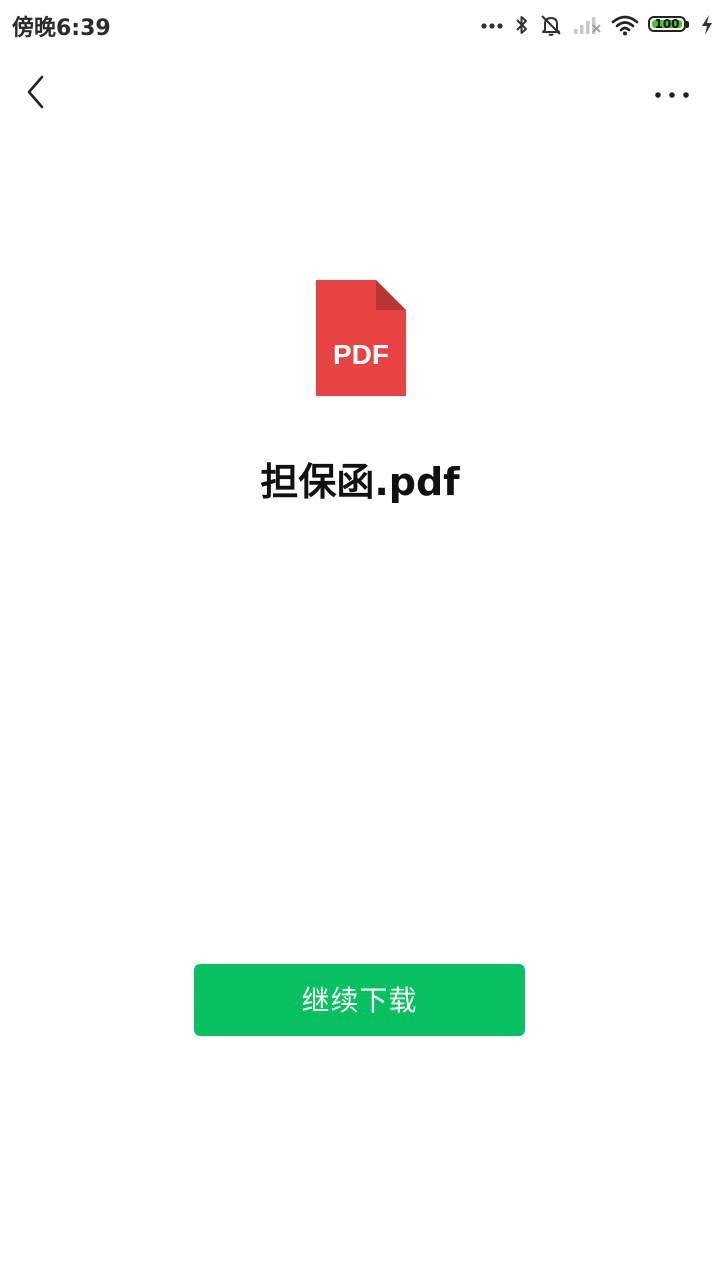 Image resolution: width=720 pixels, height=1280 pixels. What do you see at coordinates (625, 25) in the screenshot?
I see `wifi-icon` at bounding box center [625, 25].